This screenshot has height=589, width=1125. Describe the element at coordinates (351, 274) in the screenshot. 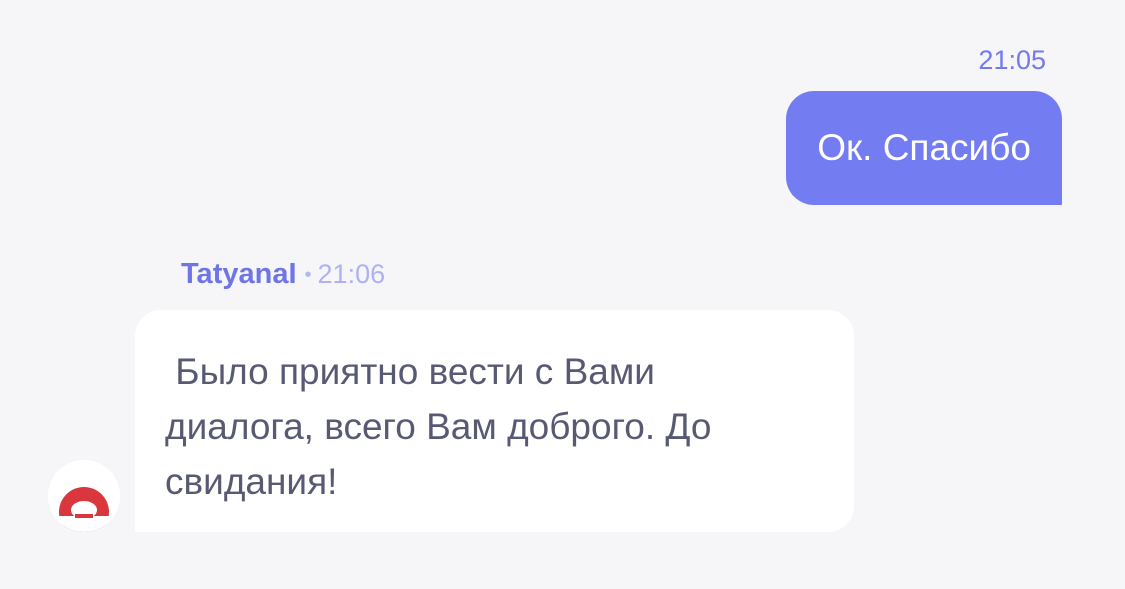

I see `incoming-message-time: 21:06` at that location.